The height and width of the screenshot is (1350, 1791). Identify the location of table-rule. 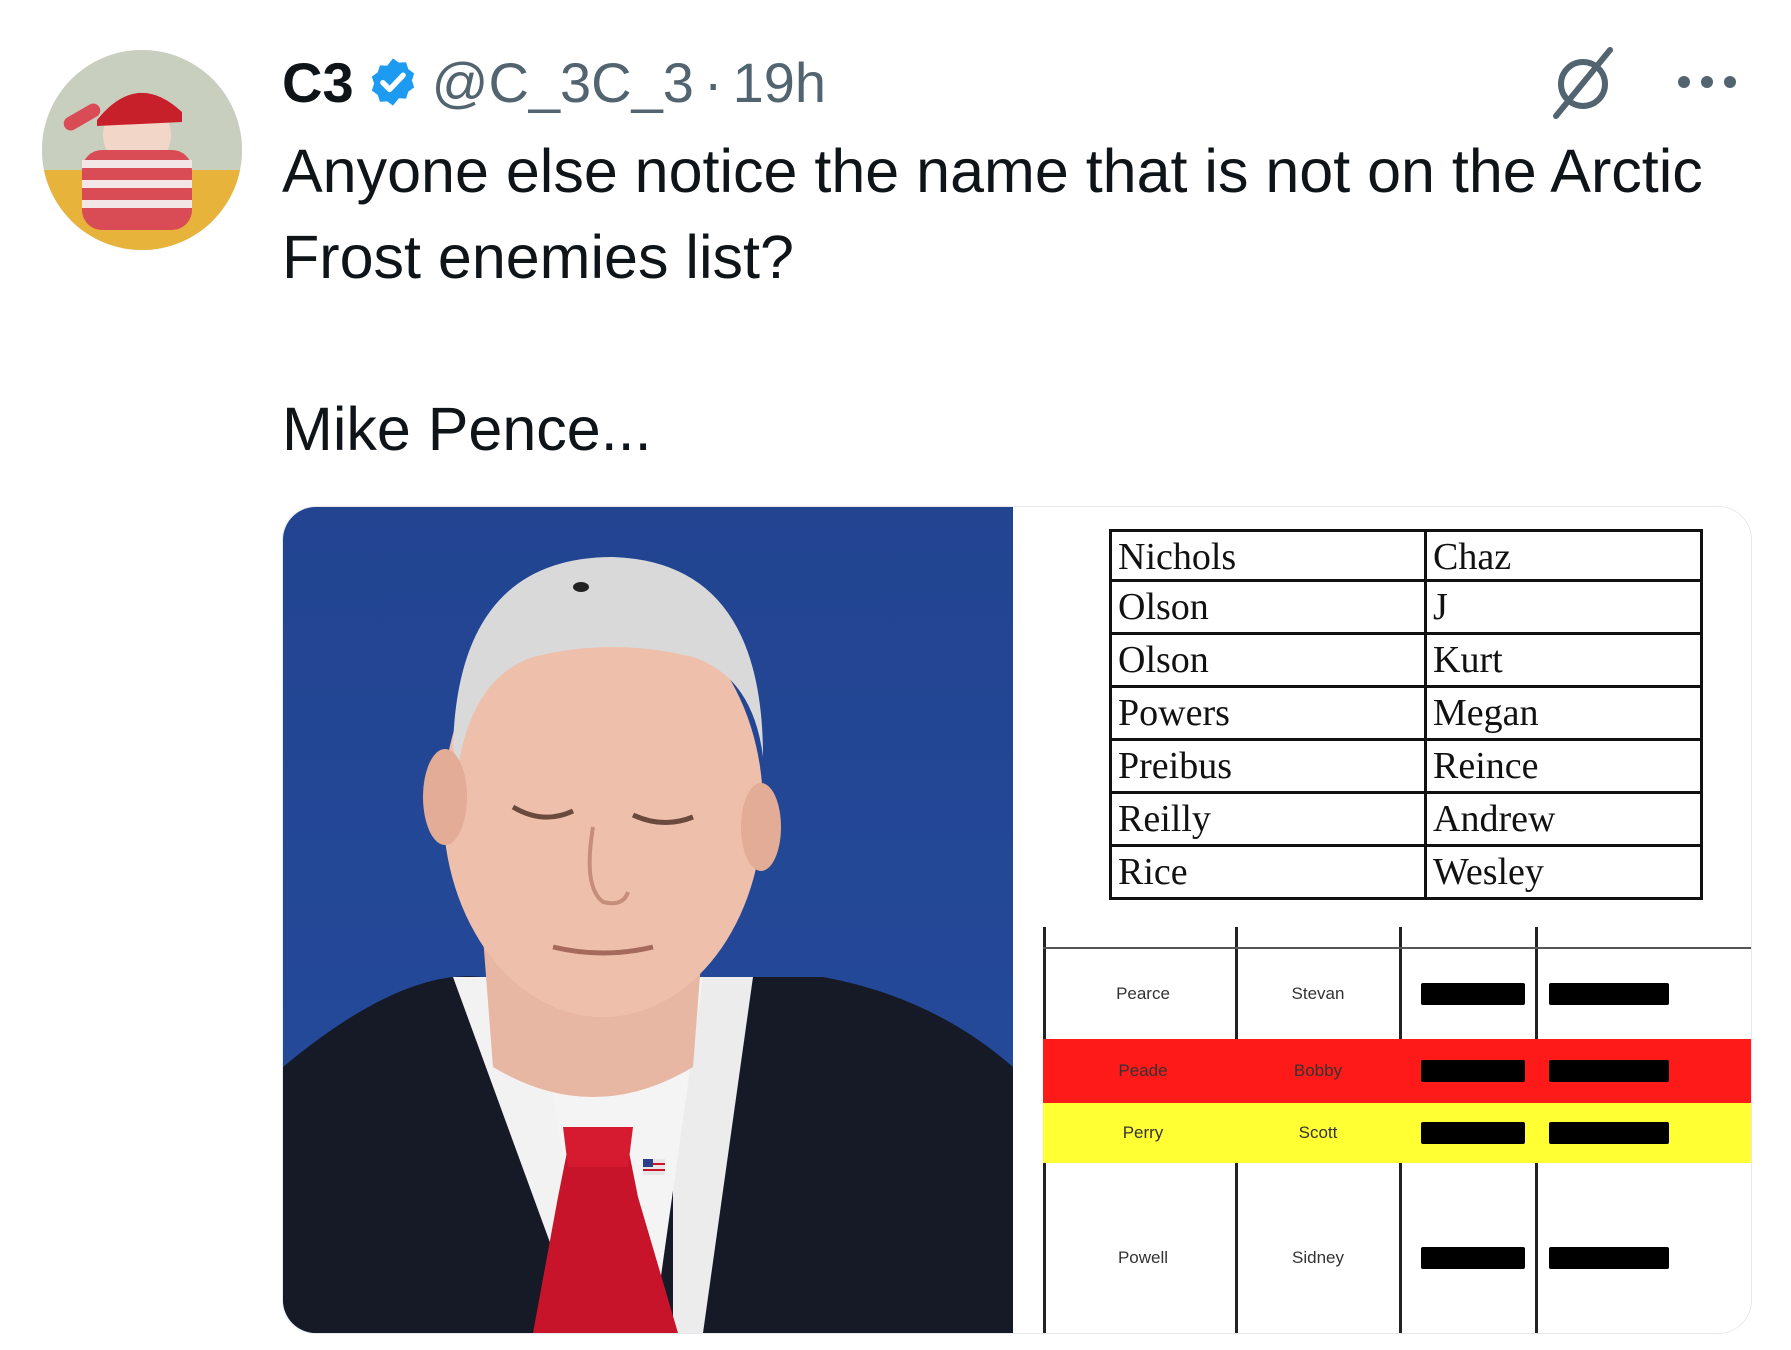
(1397, 948).